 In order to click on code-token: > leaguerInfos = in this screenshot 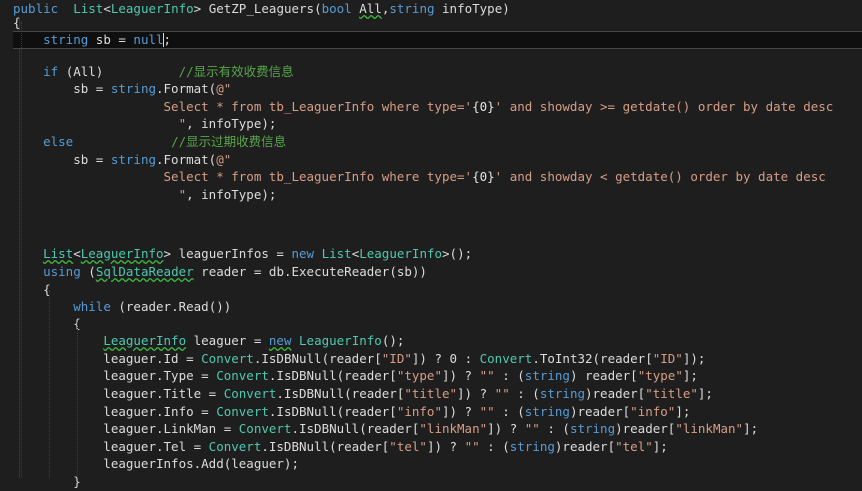, I will do `click(227, 253)`.